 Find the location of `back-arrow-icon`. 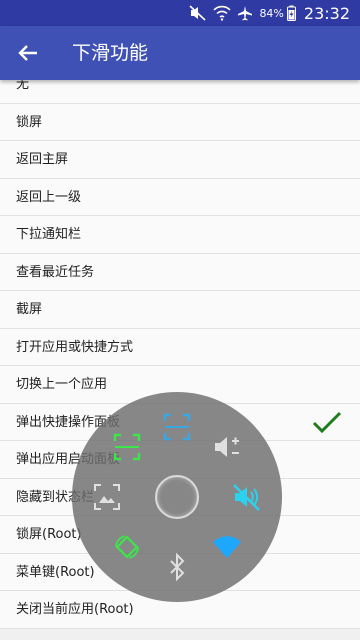

back-arrow-icon is located at coordinates (28, 53).